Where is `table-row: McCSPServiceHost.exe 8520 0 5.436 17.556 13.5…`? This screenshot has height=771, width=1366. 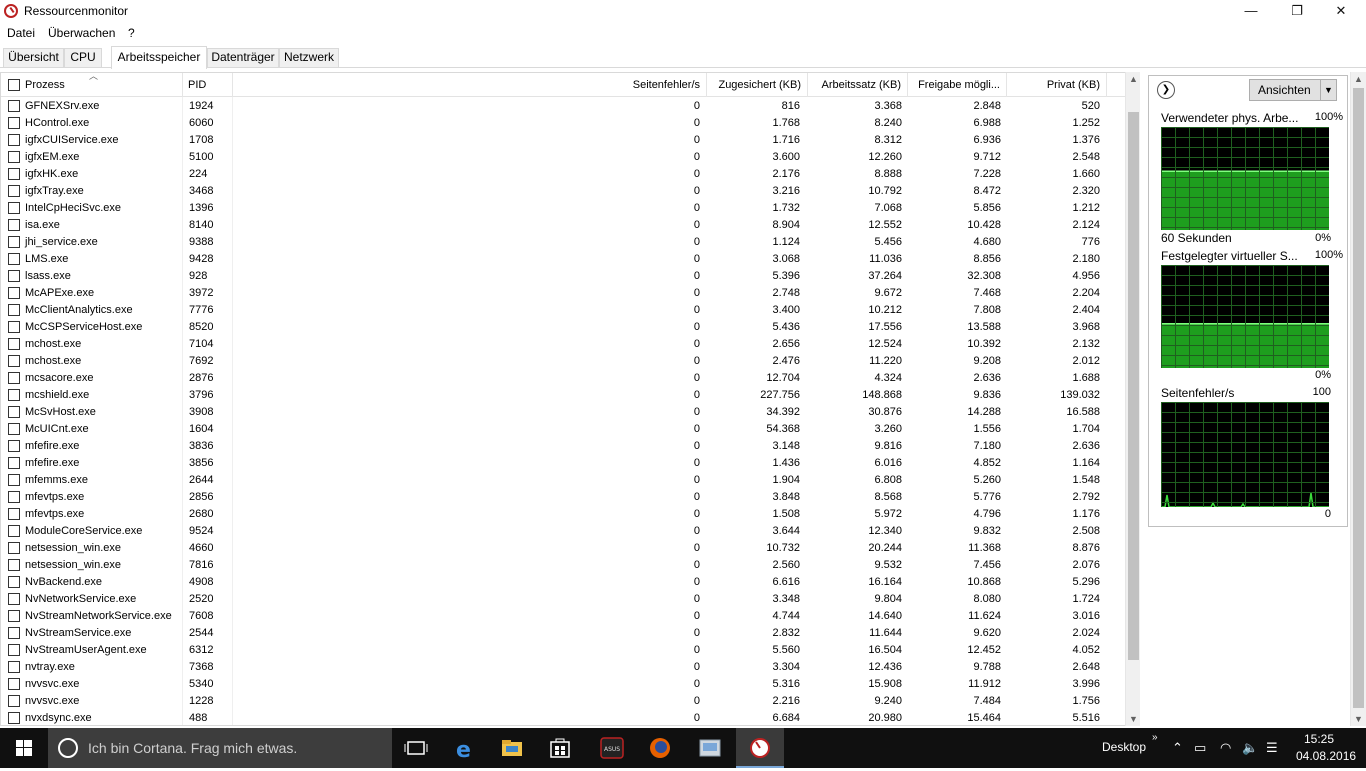
table-row: McCSPServiceHost.exe 8520 0 5.436 17.556 13.5… is located at coordinates (563, 327).